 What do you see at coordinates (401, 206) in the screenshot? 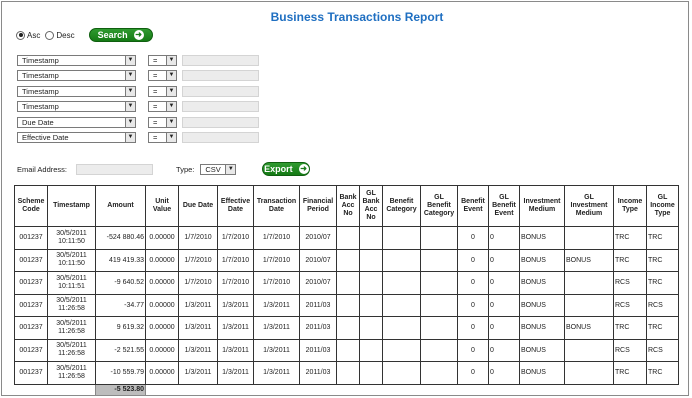
I see `column-header: Benefit Category` at bounding box center [401, 206].